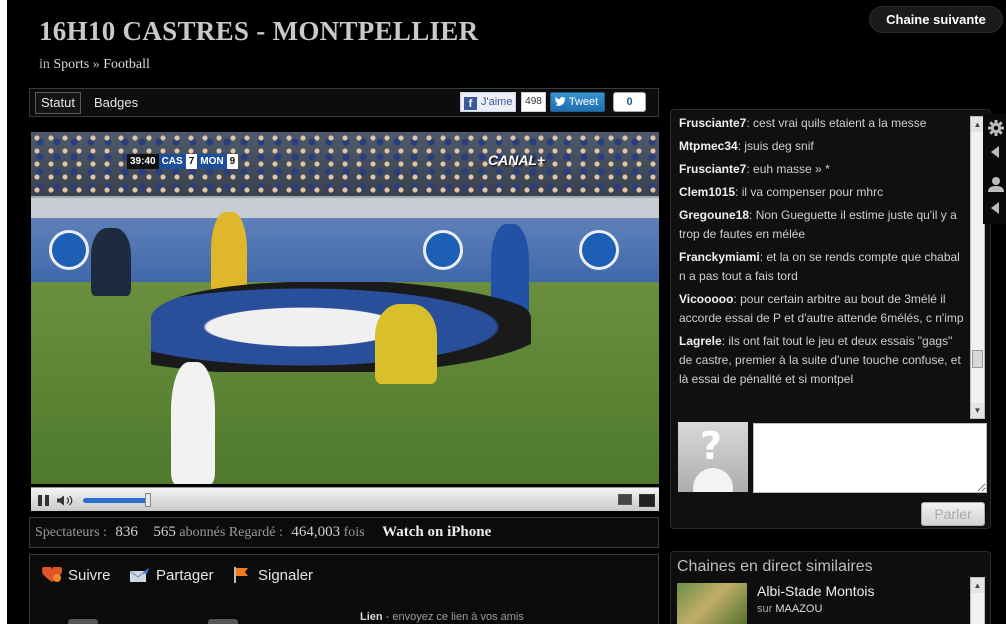 This screenshot has width=1006, height=624. What do you see at coordinates (212, 161) in the screenshot?
I see `away-team: MON` at bounding box center [212, 161].